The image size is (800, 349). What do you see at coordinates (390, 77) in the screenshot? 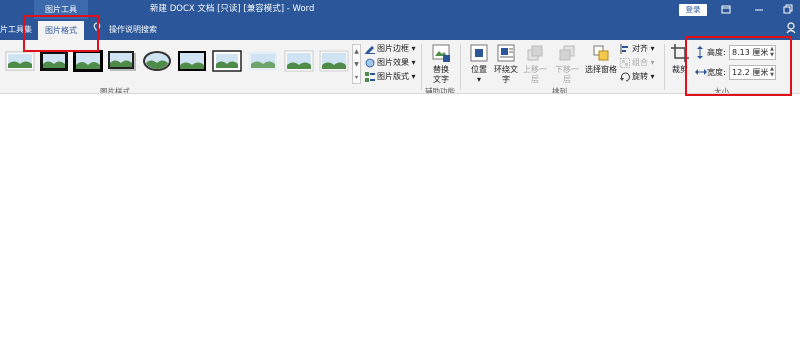
I see `picture-layout-button: 图片版式 ▾` at bounding box center [390, 77].